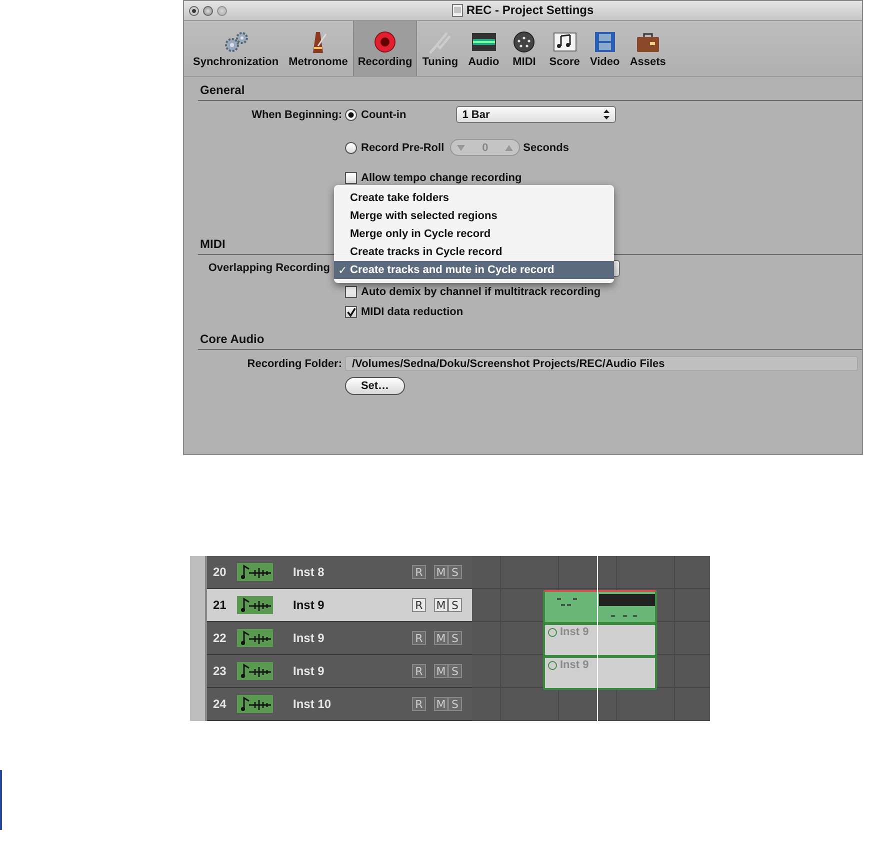 The image size is (879, 867). I want to click on toolbar-tab: Synchronization, so click(236, 48).